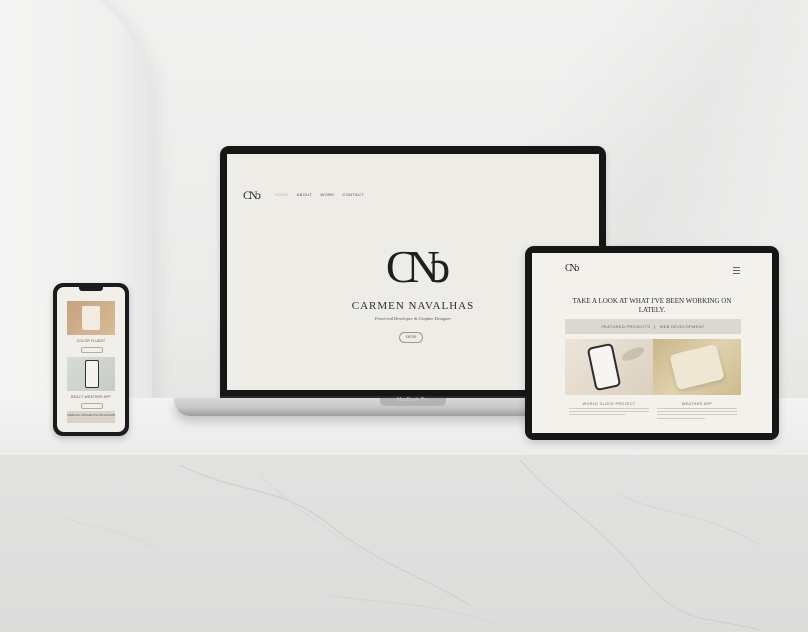 The width and height of the screenshot is (808, 632). I want to click on nav-about: ABOUT, so click(305, 194).